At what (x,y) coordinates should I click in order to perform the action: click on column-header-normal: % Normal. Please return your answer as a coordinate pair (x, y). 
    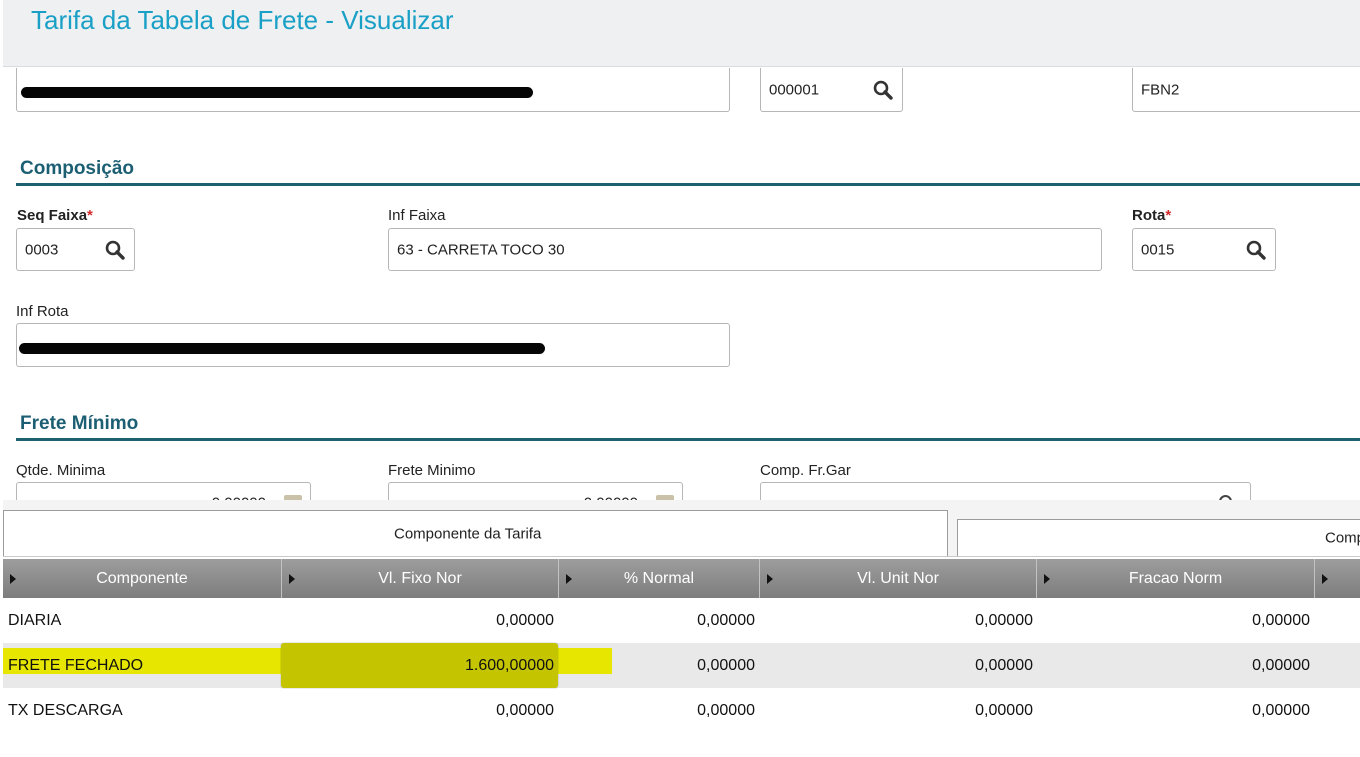
    Looking at the image, I should click on (659, 578).